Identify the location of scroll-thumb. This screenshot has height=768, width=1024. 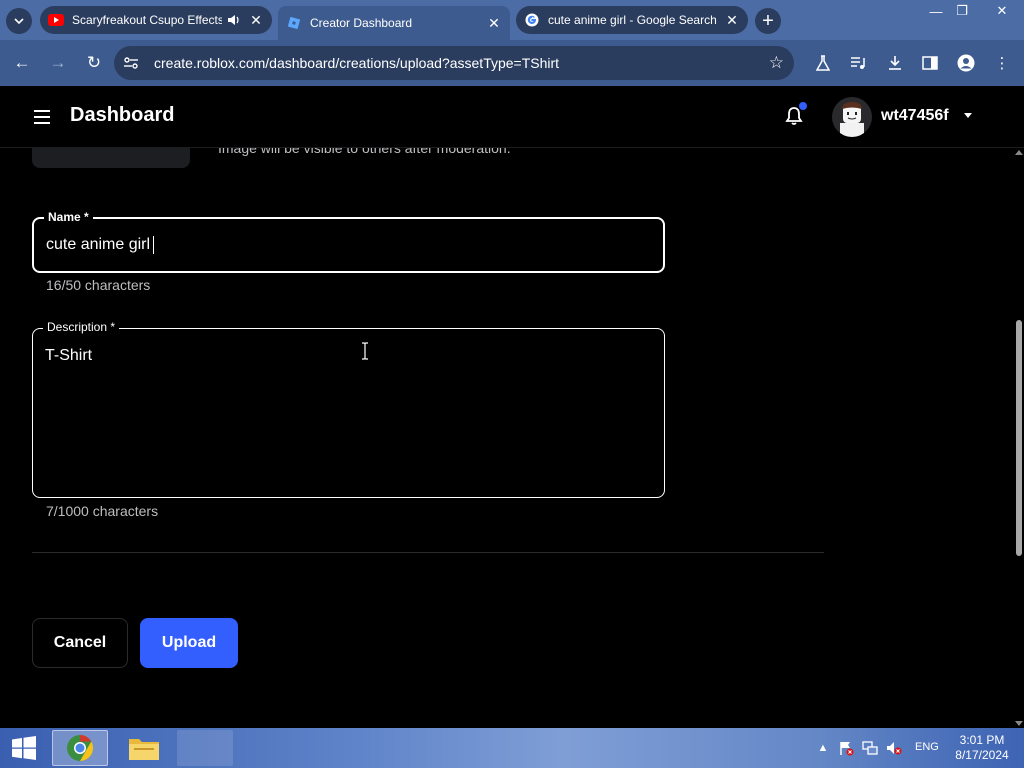
(1019, 438).